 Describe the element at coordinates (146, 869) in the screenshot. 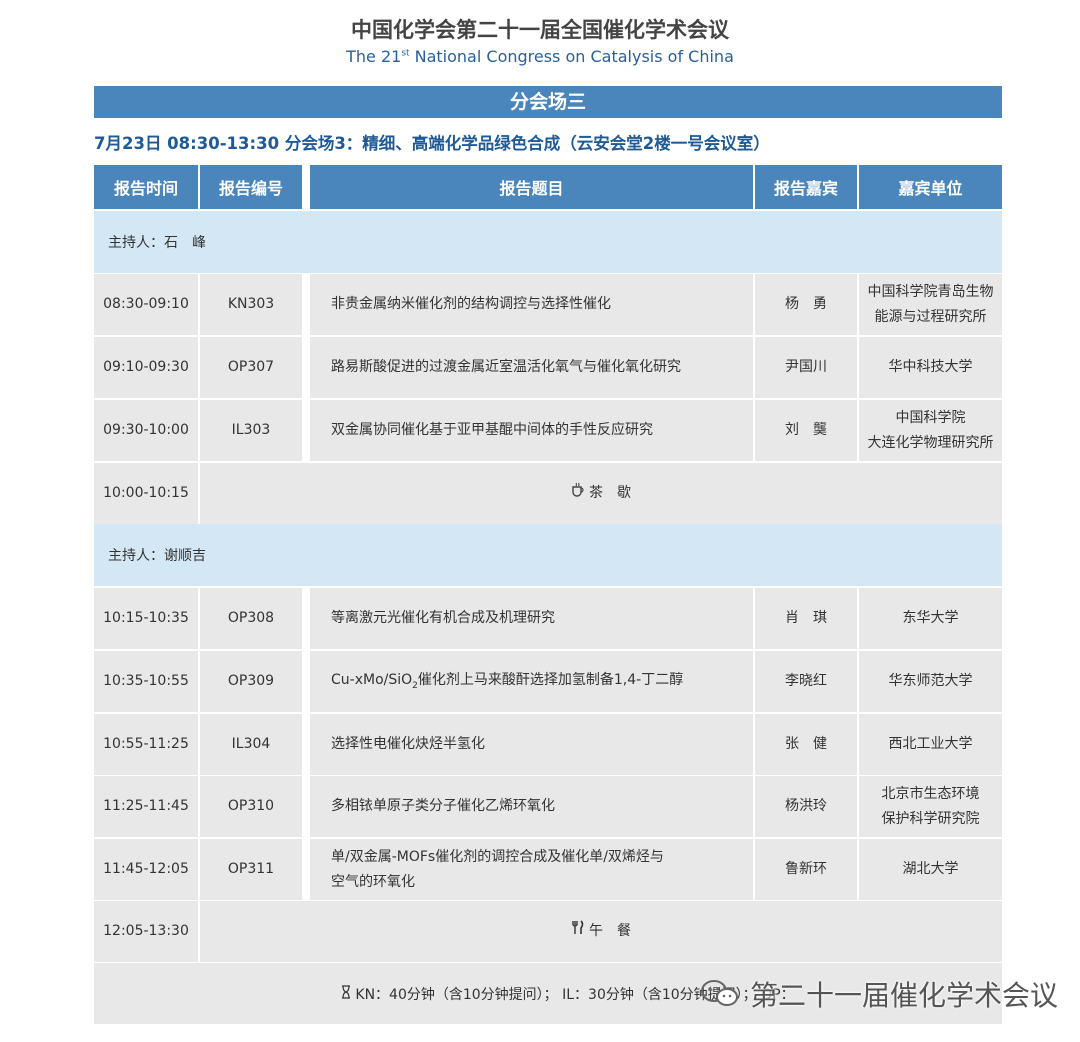

I see `time-cell: 11:45-12:05` at that location.